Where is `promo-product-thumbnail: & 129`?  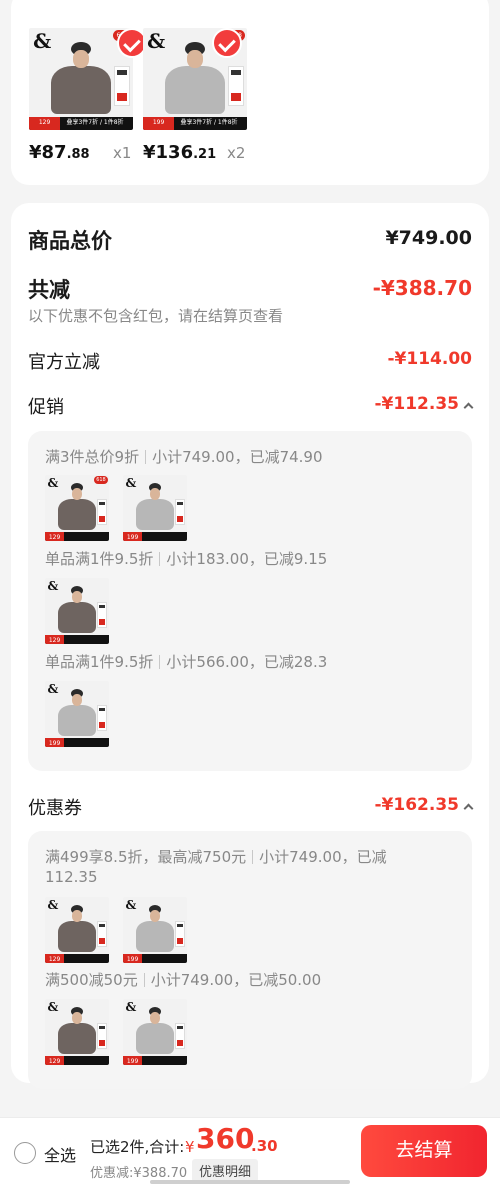 promo-product-thumbnail: & 129 is located at coordinates (77, 611).